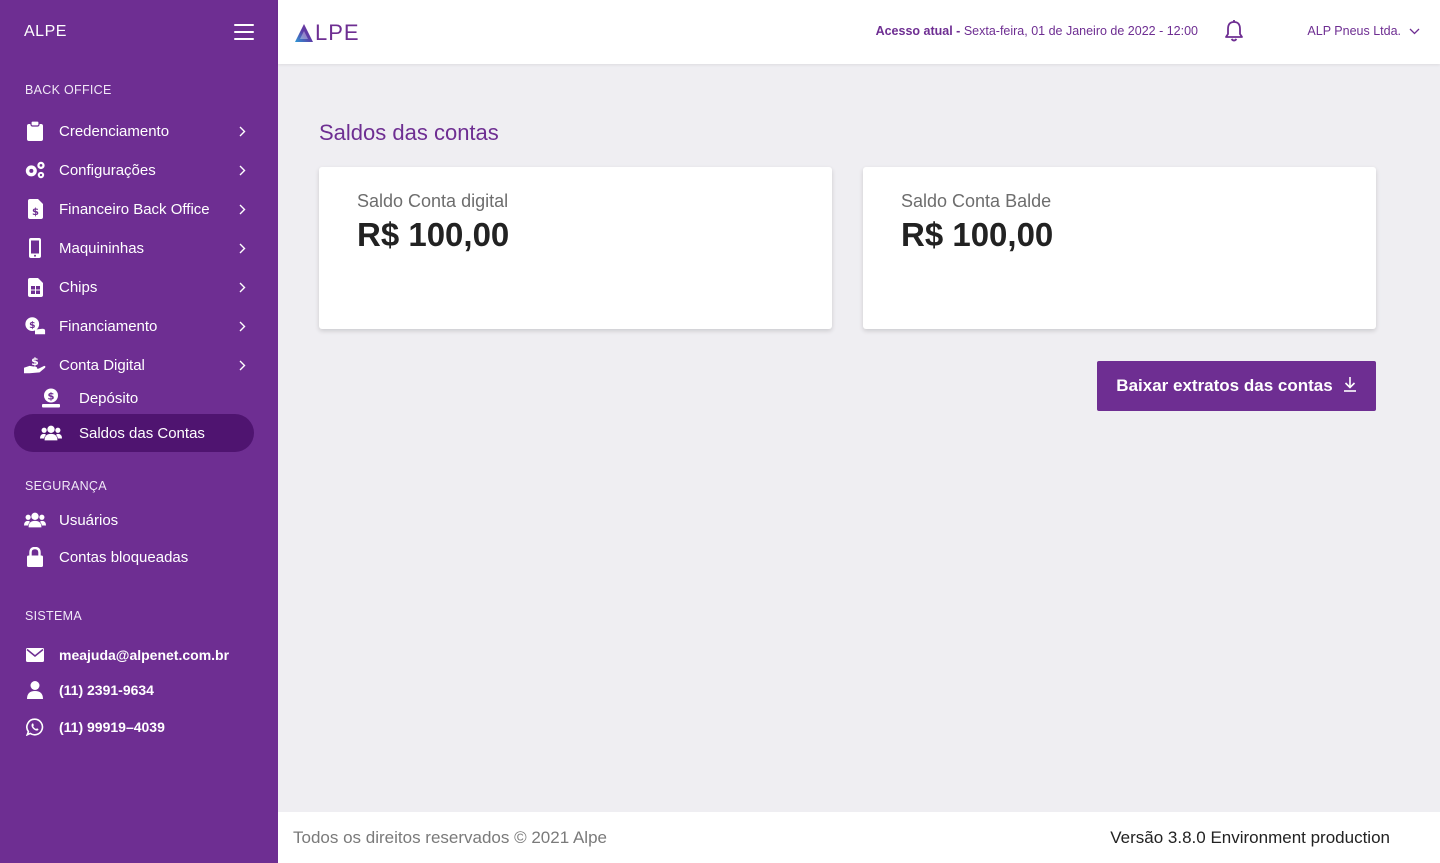 Image resolution: width=1440 pixels, height=863 pixels. I want to click on lock-icon, so click(35, 557).